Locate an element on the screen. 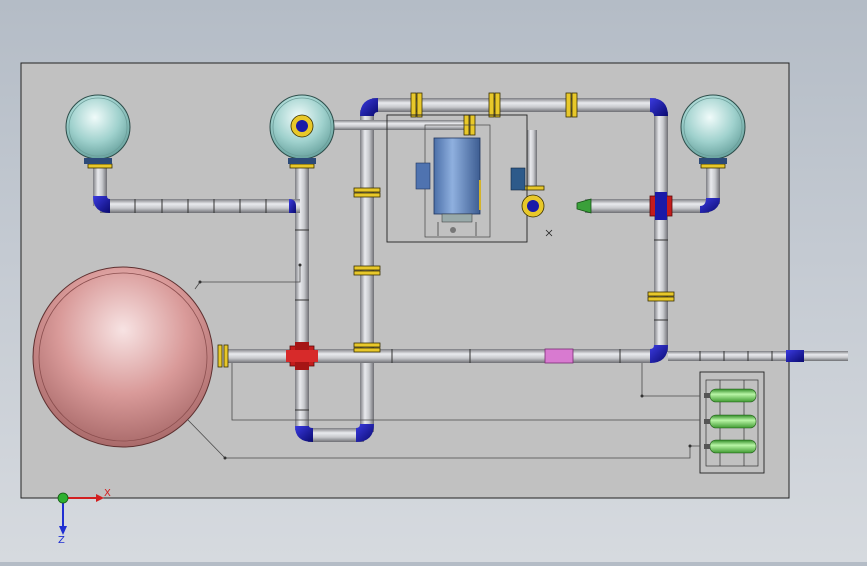  pink-pipe-section is located at coordinates (559, 356).